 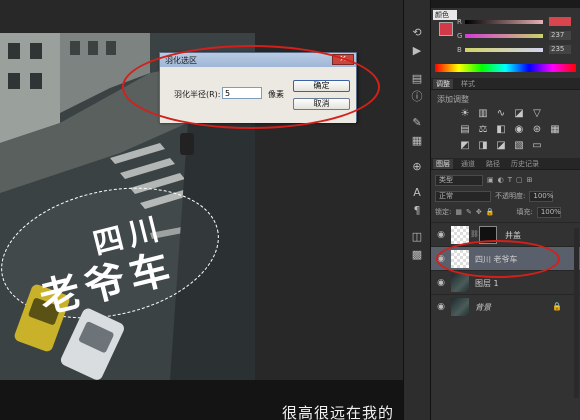 I want to click on actions-icon: ▶, so click(x=417, y=51).